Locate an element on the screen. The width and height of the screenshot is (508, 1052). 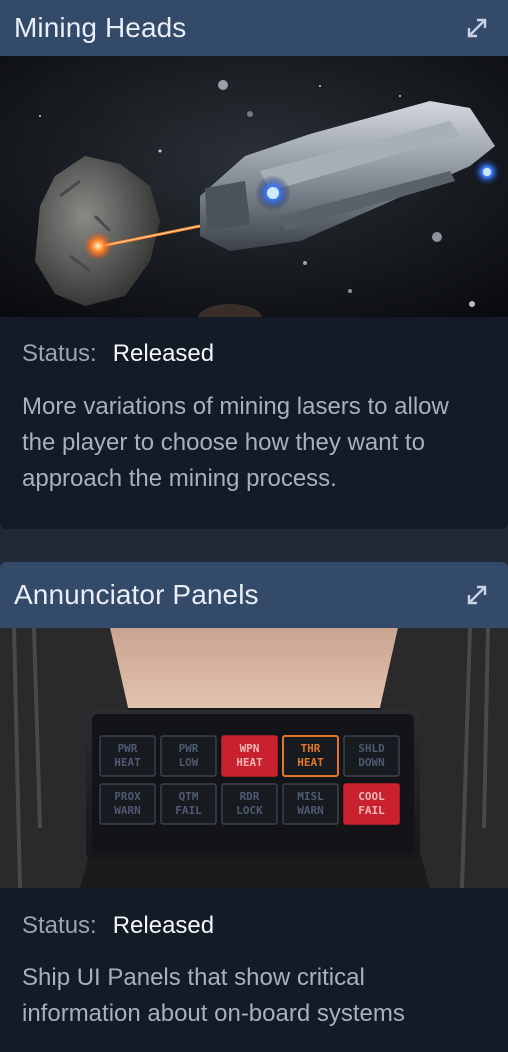
annunciator-label: LOW is located at coordinates (189, 762).